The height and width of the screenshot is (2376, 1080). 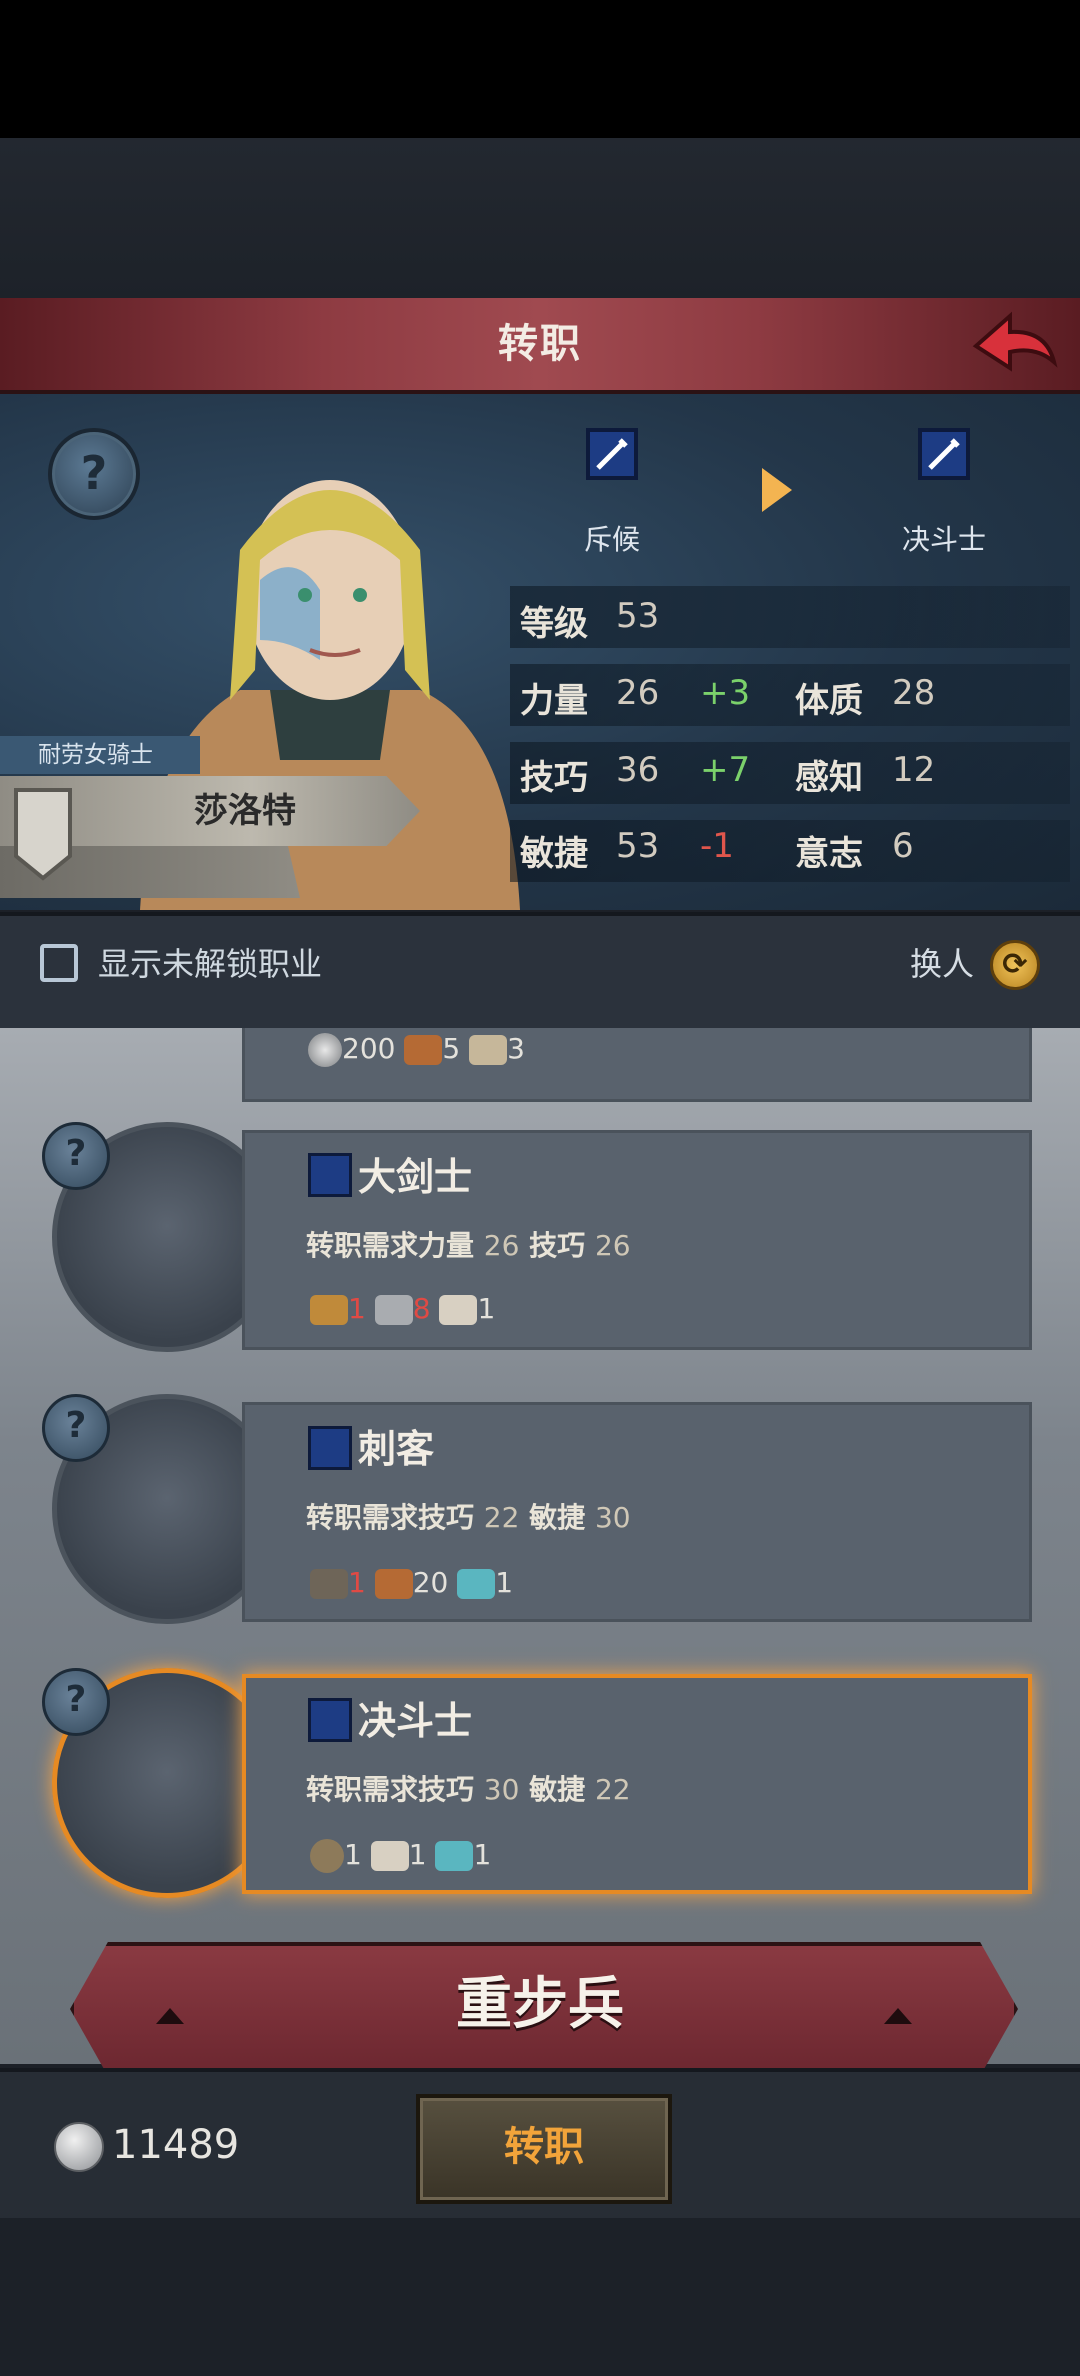 What do you see at coordinates (554, 854) in the screenshot?
I see `stat-label: 敏捷` at bounding box center [554, 854].